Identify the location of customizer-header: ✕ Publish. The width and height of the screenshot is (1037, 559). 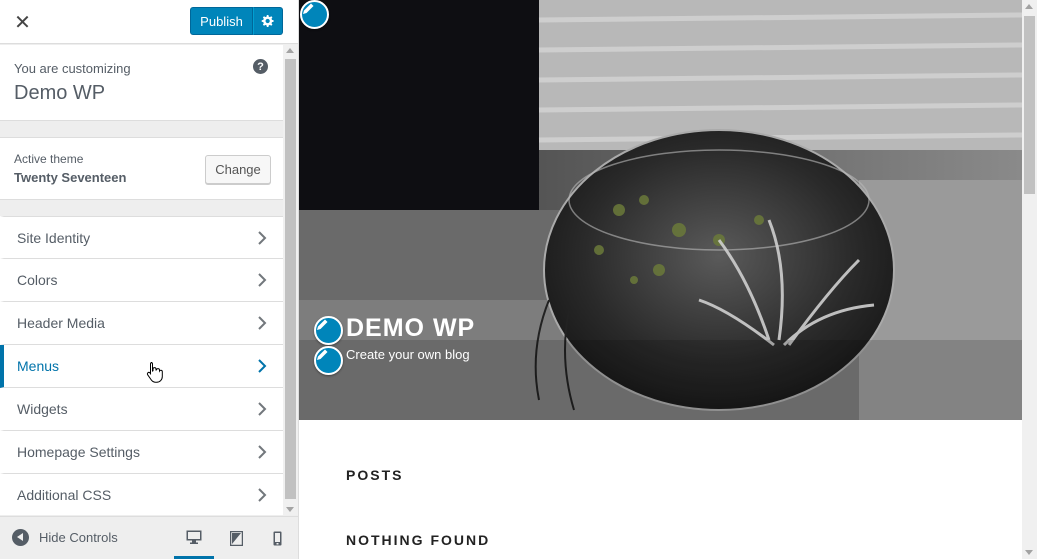
(149, 22).